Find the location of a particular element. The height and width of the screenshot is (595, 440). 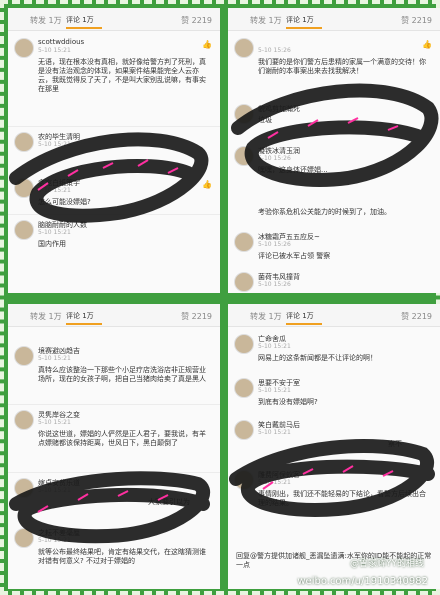

comment-text: 垃圾 is located at coordinates (265, 120).